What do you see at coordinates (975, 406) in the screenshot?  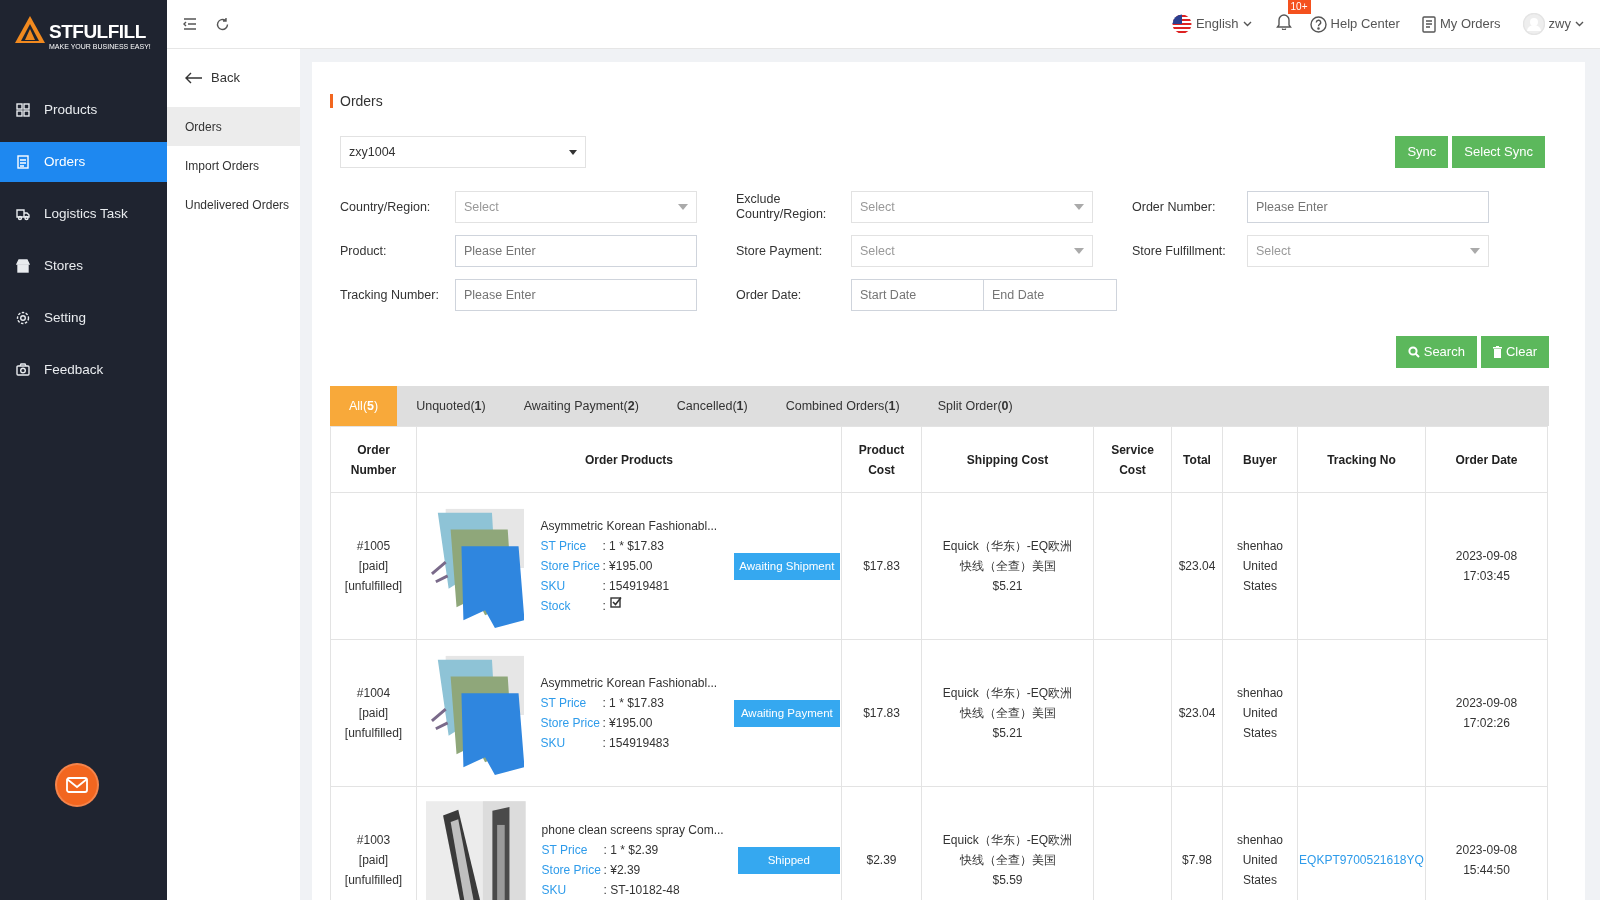 I see `order-tab: Split Order(0)` at bounding box center [975, 406].